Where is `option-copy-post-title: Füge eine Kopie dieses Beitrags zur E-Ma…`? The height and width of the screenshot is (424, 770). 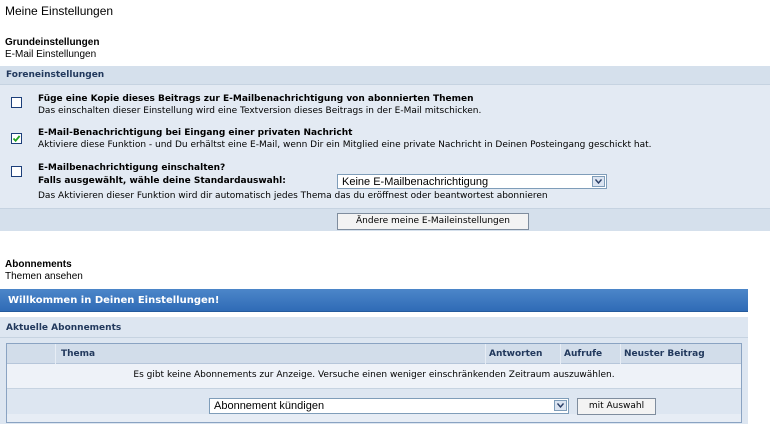
option-copy-post-title: Füge eine Kopie dieses Beitrags zur E-Ma… is located at coordinates (256, 99).